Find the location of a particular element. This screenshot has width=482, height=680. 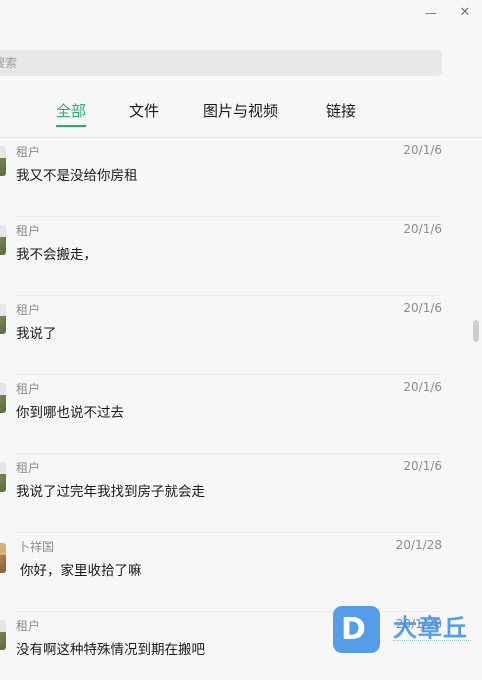

watermark-badge: D is located at coordinates (356, 629).